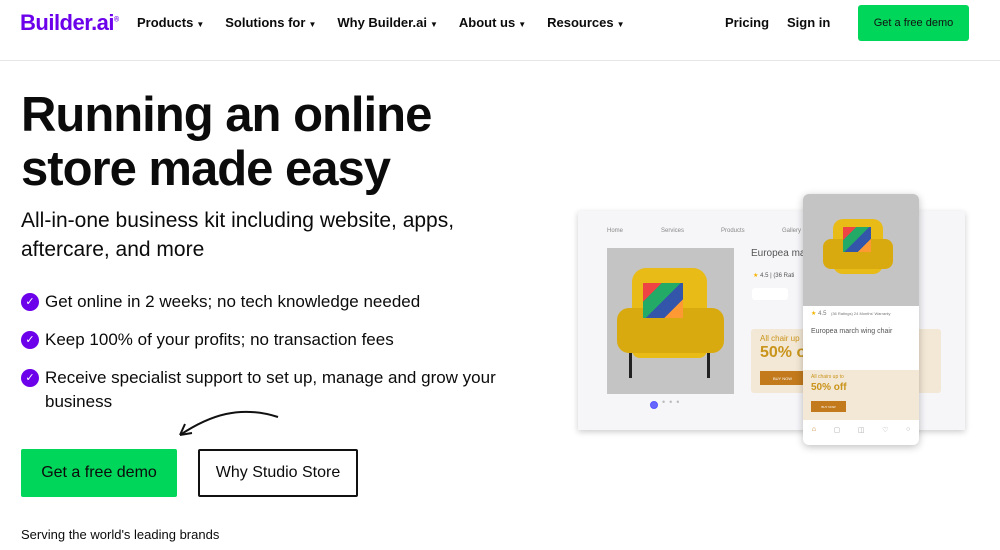  I want to click on mock-product-title: Europea ma, so click(778, 253).